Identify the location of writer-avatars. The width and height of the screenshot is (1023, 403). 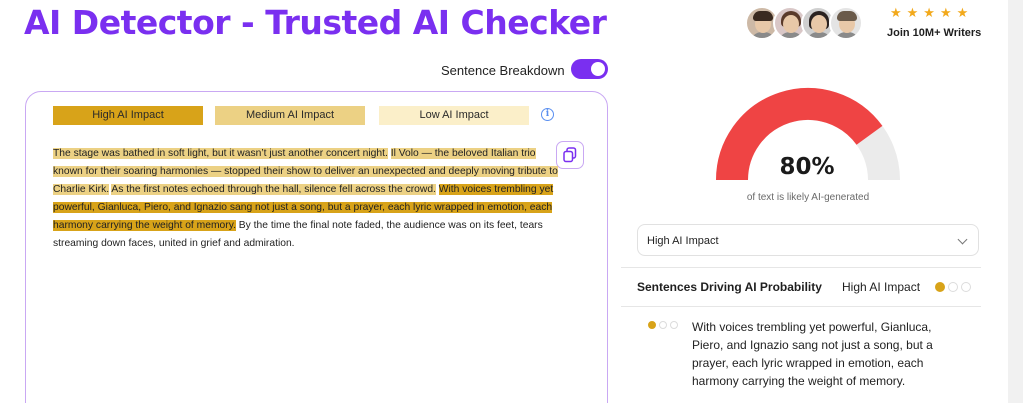
(804, 23).